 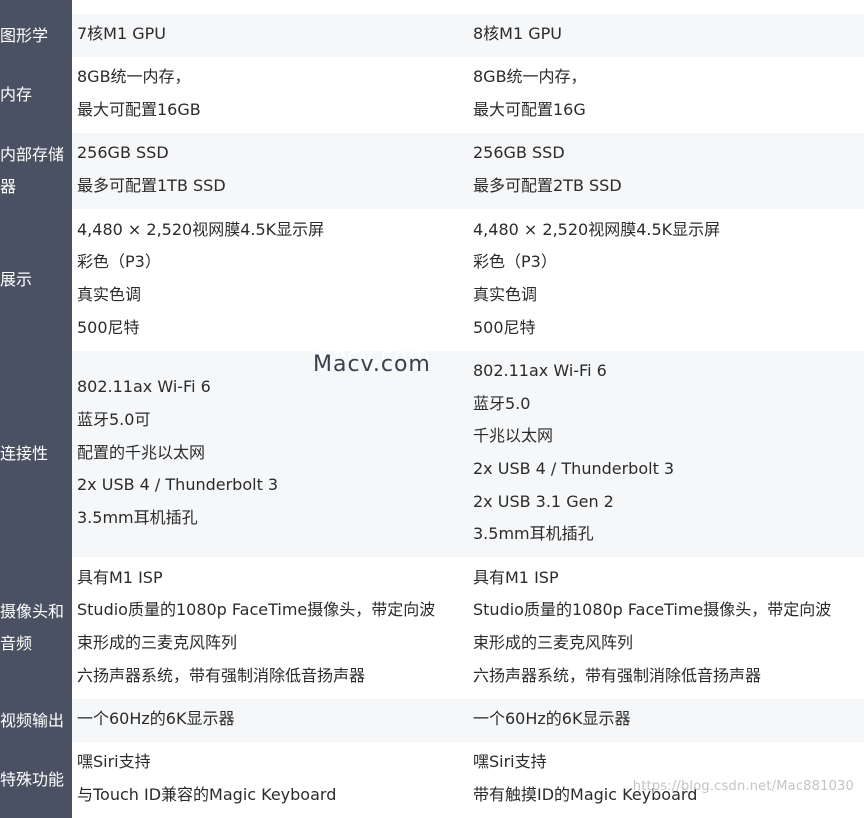 I want to click on row-label: 展示, so click(x=36, y=280).